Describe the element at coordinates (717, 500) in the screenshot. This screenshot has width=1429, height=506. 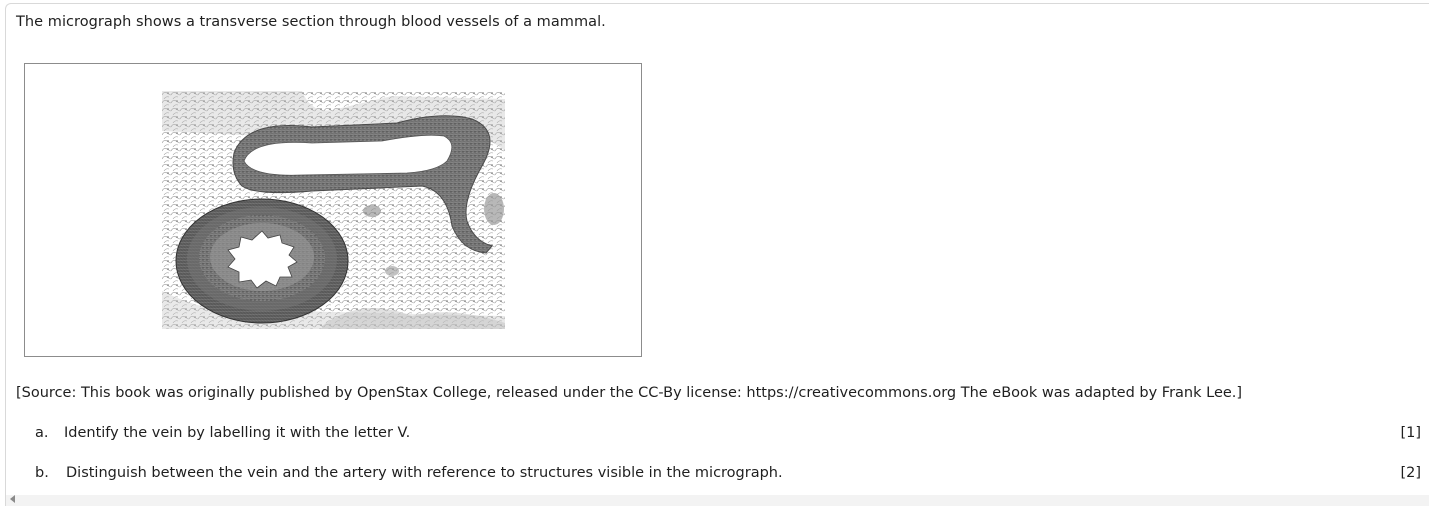
I see `horizontal-scrollbar` at that location.